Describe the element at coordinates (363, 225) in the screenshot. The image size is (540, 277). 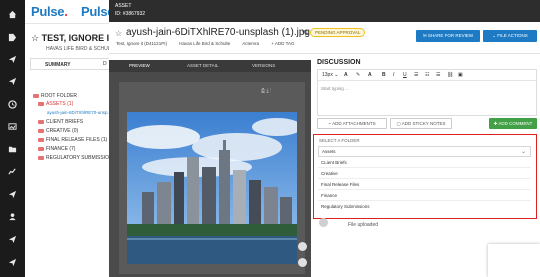
I see `activity-text: File uploaded` at that location.